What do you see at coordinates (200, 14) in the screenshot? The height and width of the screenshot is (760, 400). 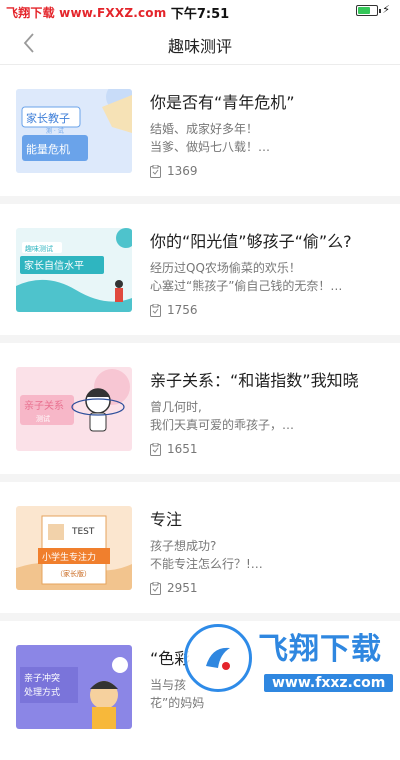 I see `status-time: 下午7:51` at bounding box center [200, 14].